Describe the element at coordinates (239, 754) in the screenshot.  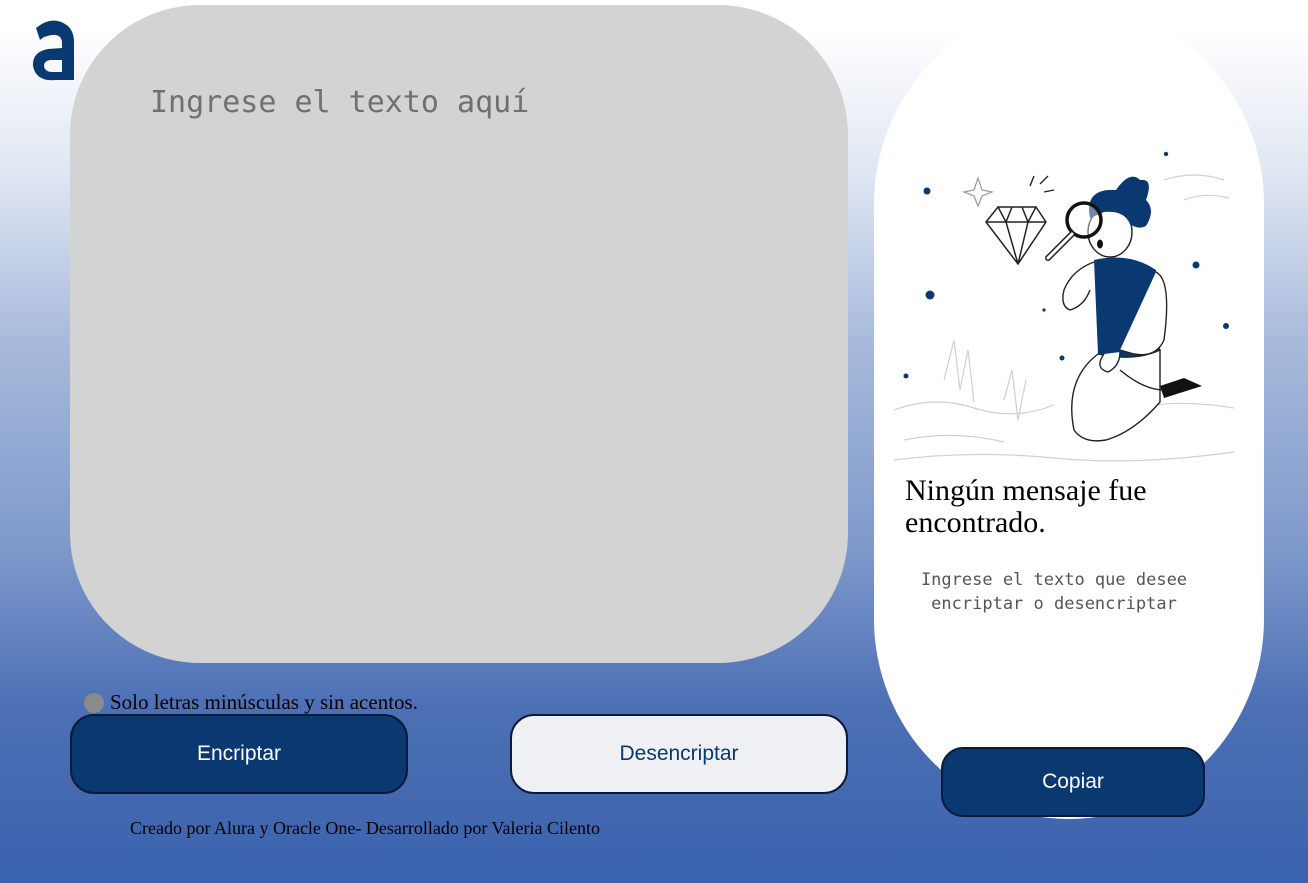
I see `encrypt-button: Encriptar` at that location.